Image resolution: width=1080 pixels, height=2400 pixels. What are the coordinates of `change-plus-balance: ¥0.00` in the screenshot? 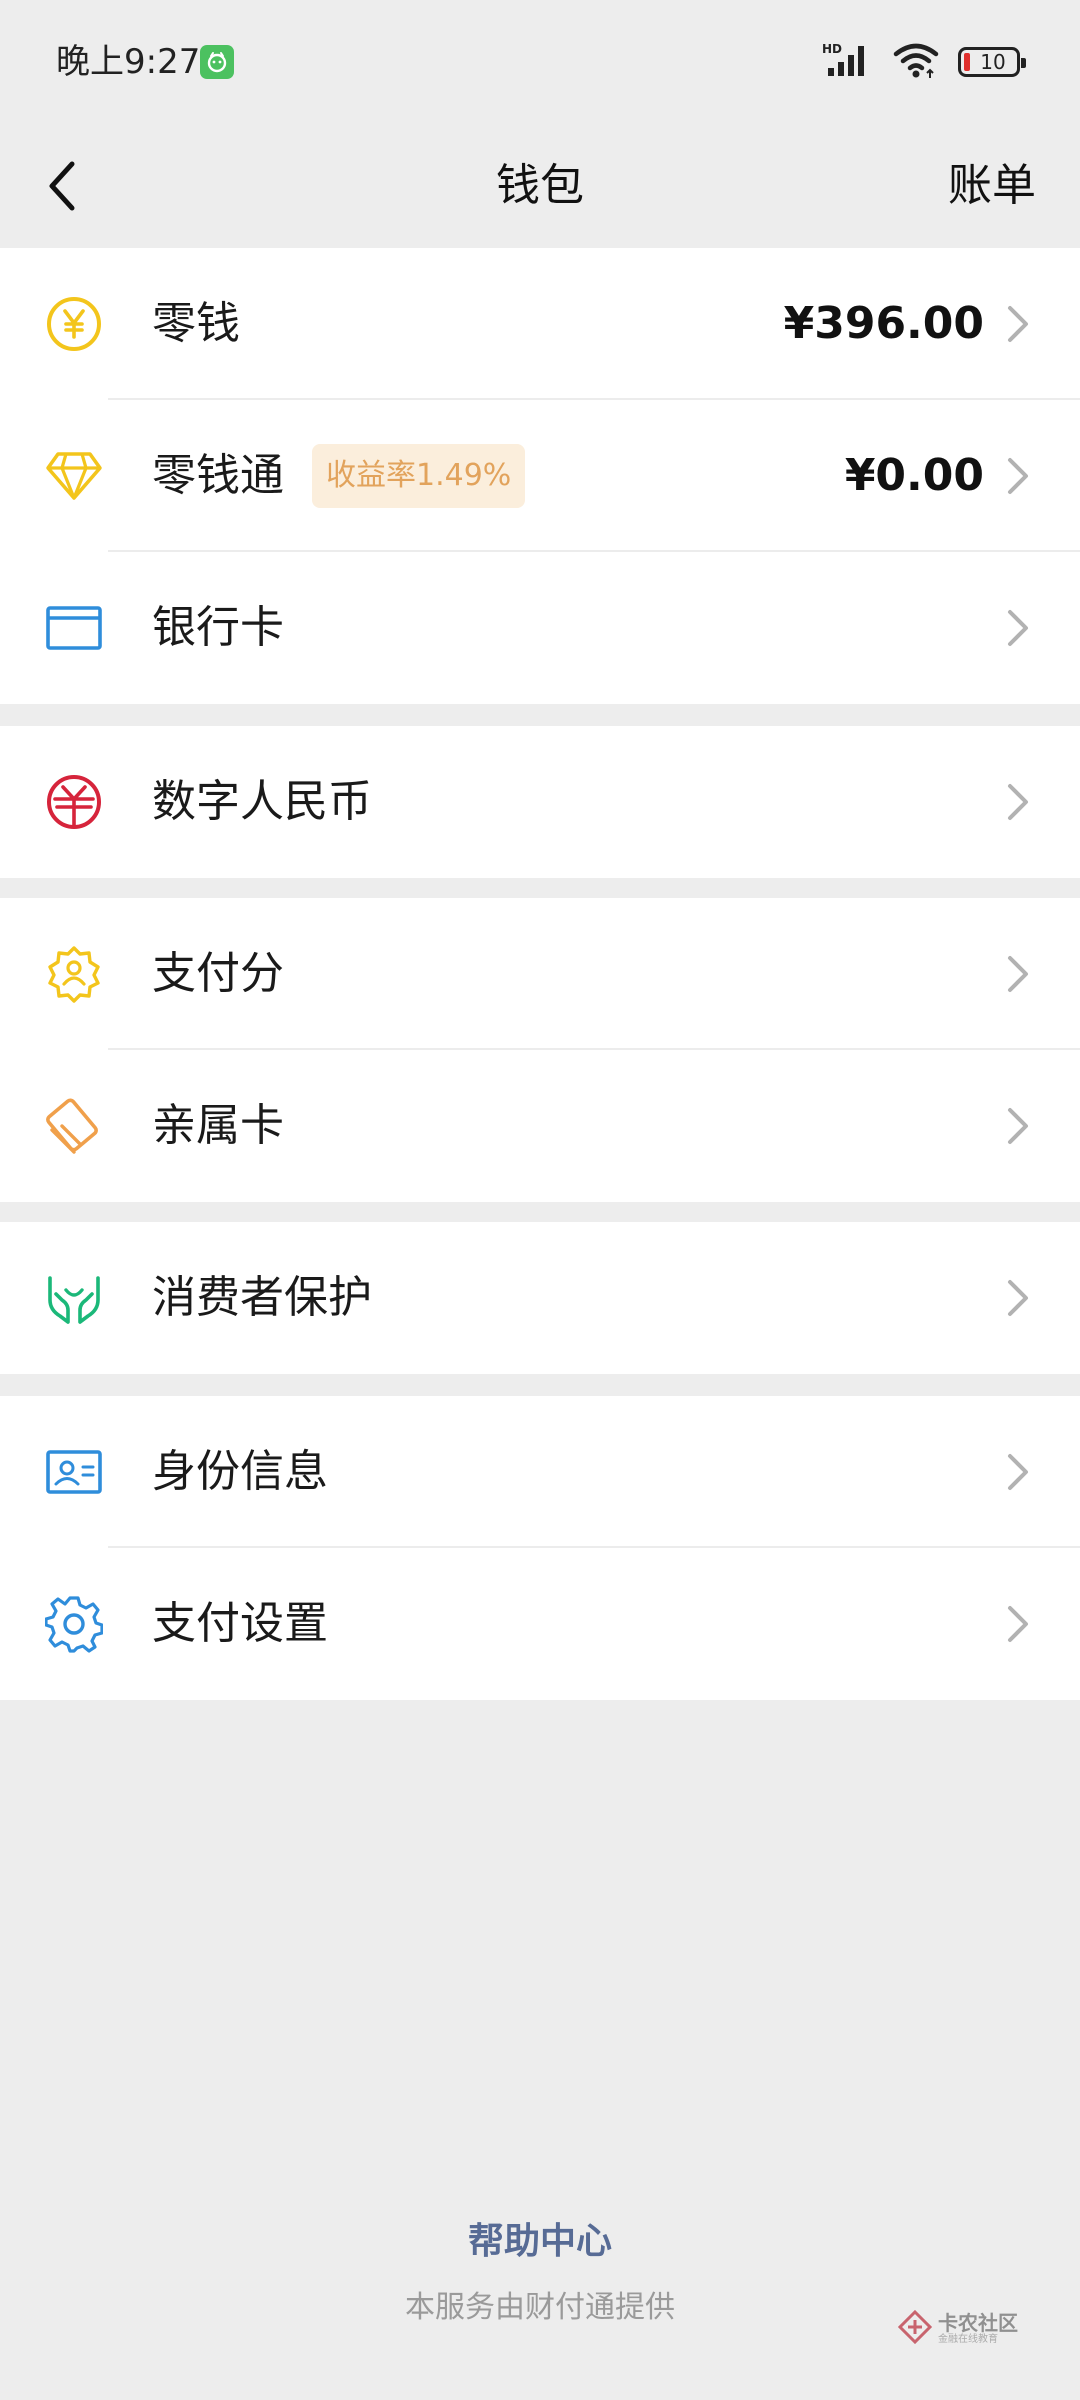 It's located at (914, 475).